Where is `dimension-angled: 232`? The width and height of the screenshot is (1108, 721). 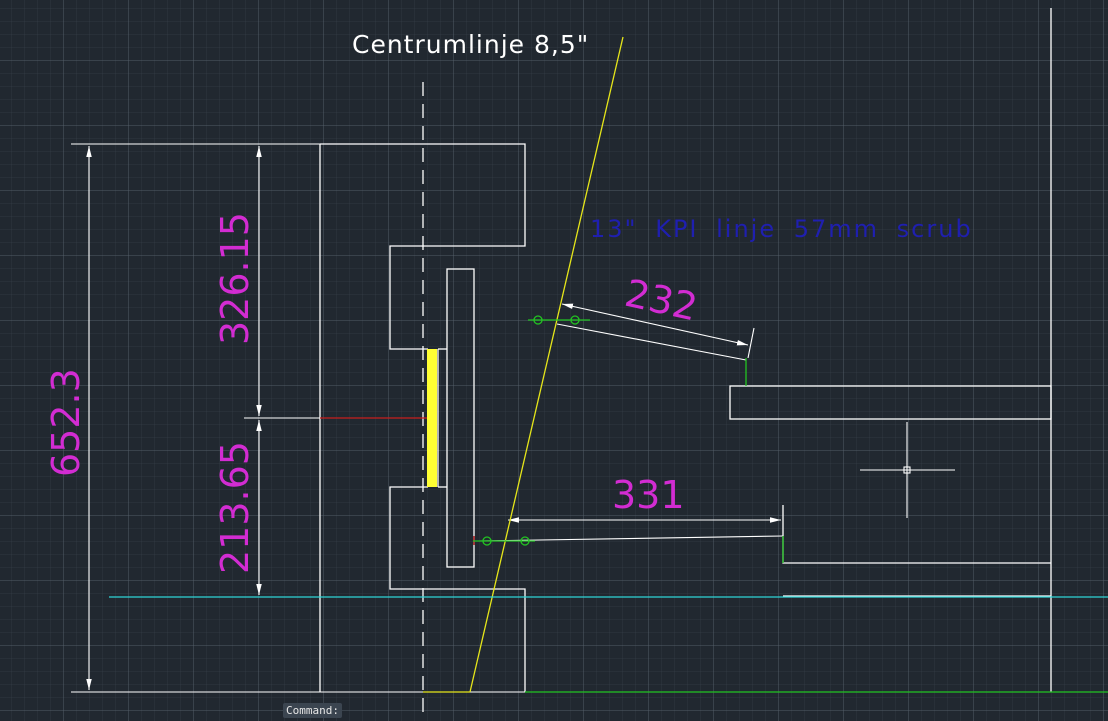
dimension-angled: 232 is located at coordinates (661, 300).